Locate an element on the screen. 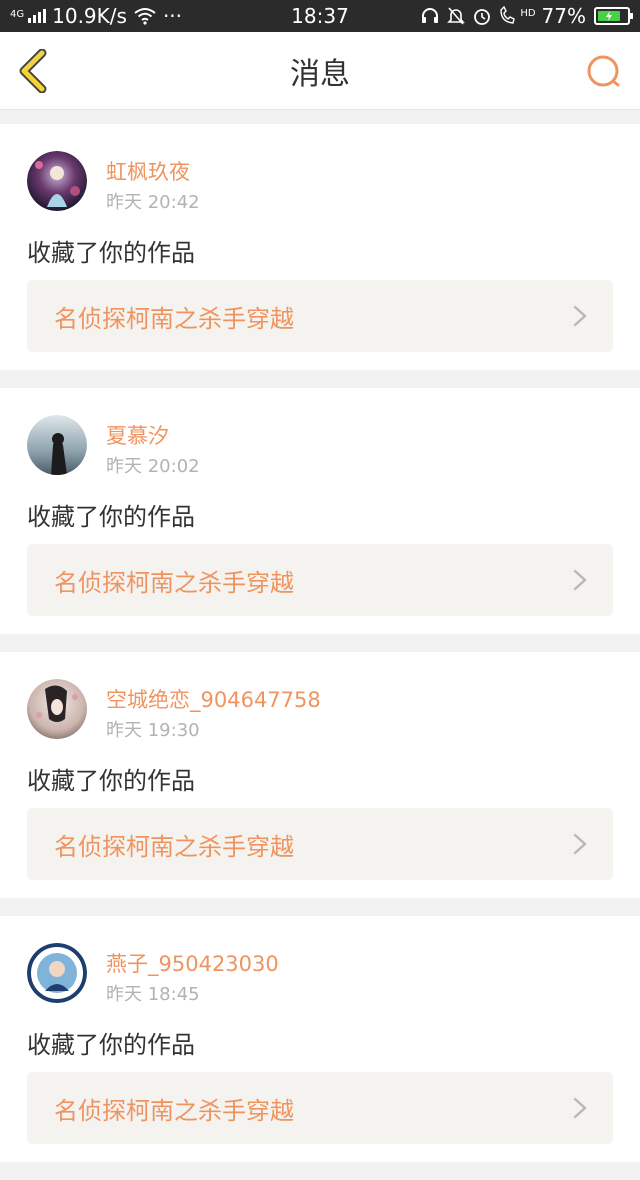  status-left: 4G 10.9K/s ··· is located at coordinates (96, 16).